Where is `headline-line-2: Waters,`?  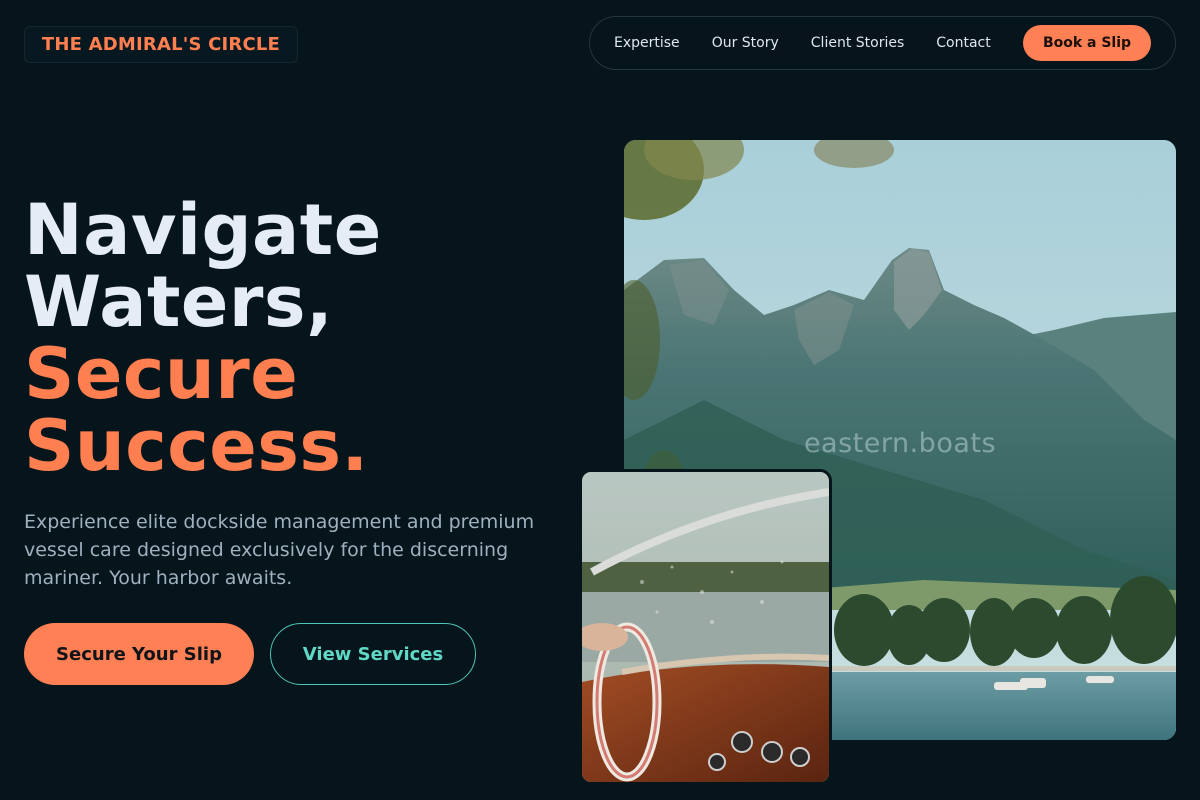
headline-line-2: Waters, is located at coordinates (179, 302).